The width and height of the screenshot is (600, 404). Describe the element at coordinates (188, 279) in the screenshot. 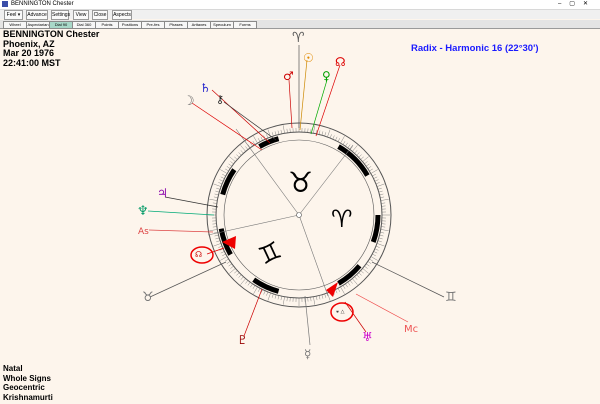

I see `spoke-taurus-left` at that location.